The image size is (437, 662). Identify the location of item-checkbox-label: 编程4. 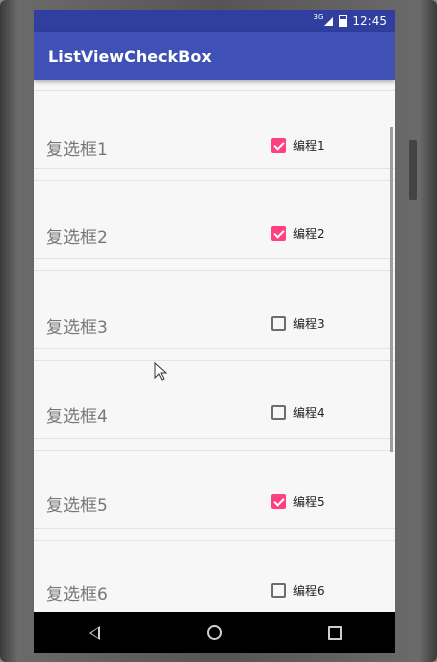
(309, 412).